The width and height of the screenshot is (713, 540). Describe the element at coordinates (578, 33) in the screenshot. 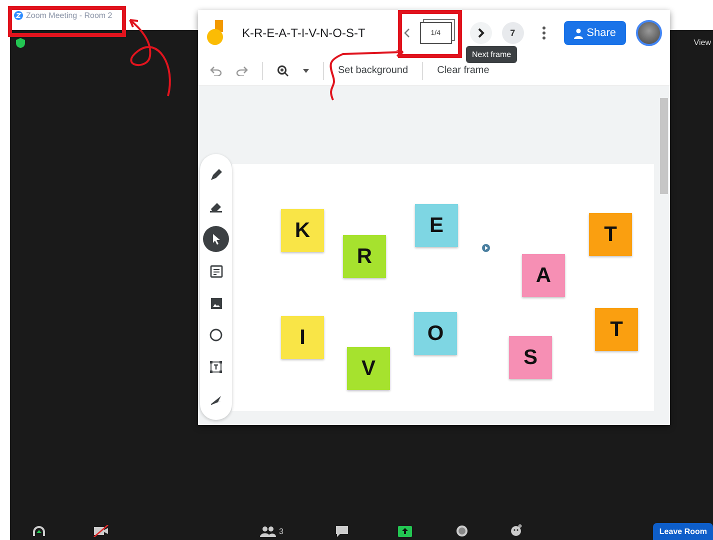

I see `person-icon` at that location.